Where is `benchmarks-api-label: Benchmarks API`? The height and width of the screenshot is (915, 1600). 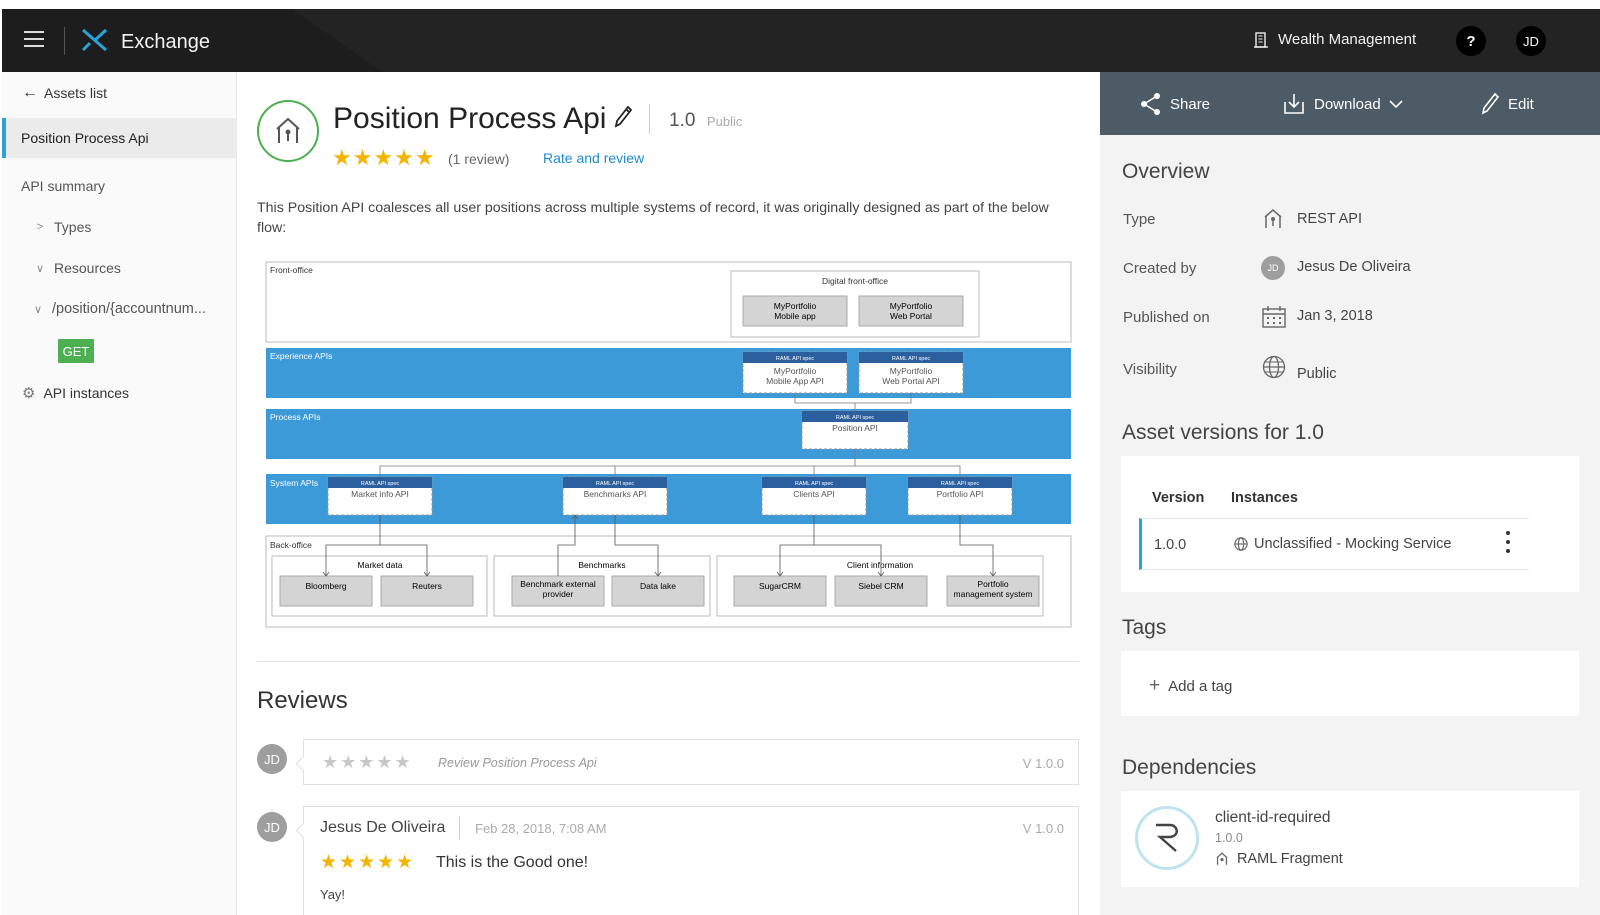
benchmarks-api-label: Benchmarks API is located at coordinates (615, 494).